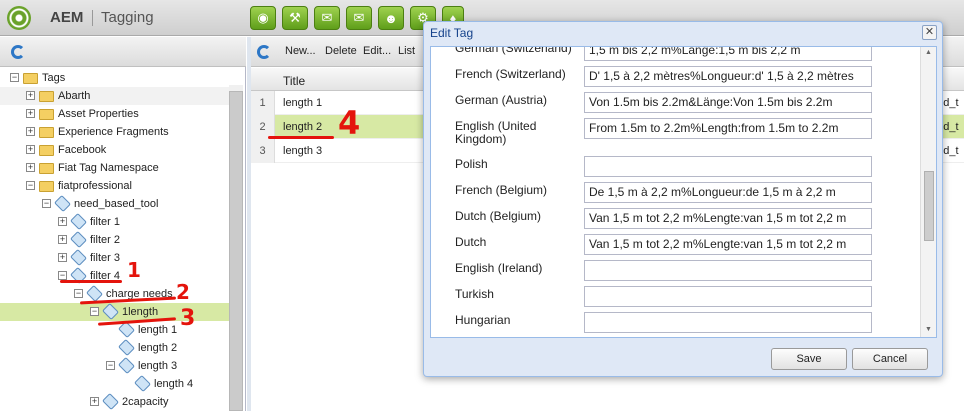 The height and width of the screenshot is (411, 964). I want to click on tree-item-facebook: + Facebook, so click(114, 150).